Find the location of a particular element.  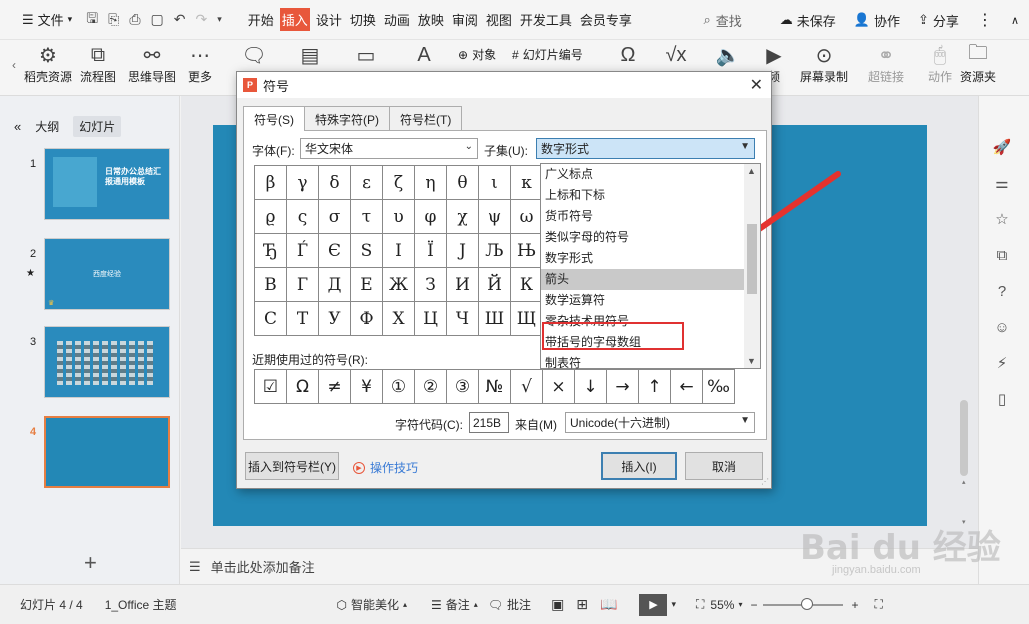

insert-button: 插入(I) is located at coordinates (639, 466).